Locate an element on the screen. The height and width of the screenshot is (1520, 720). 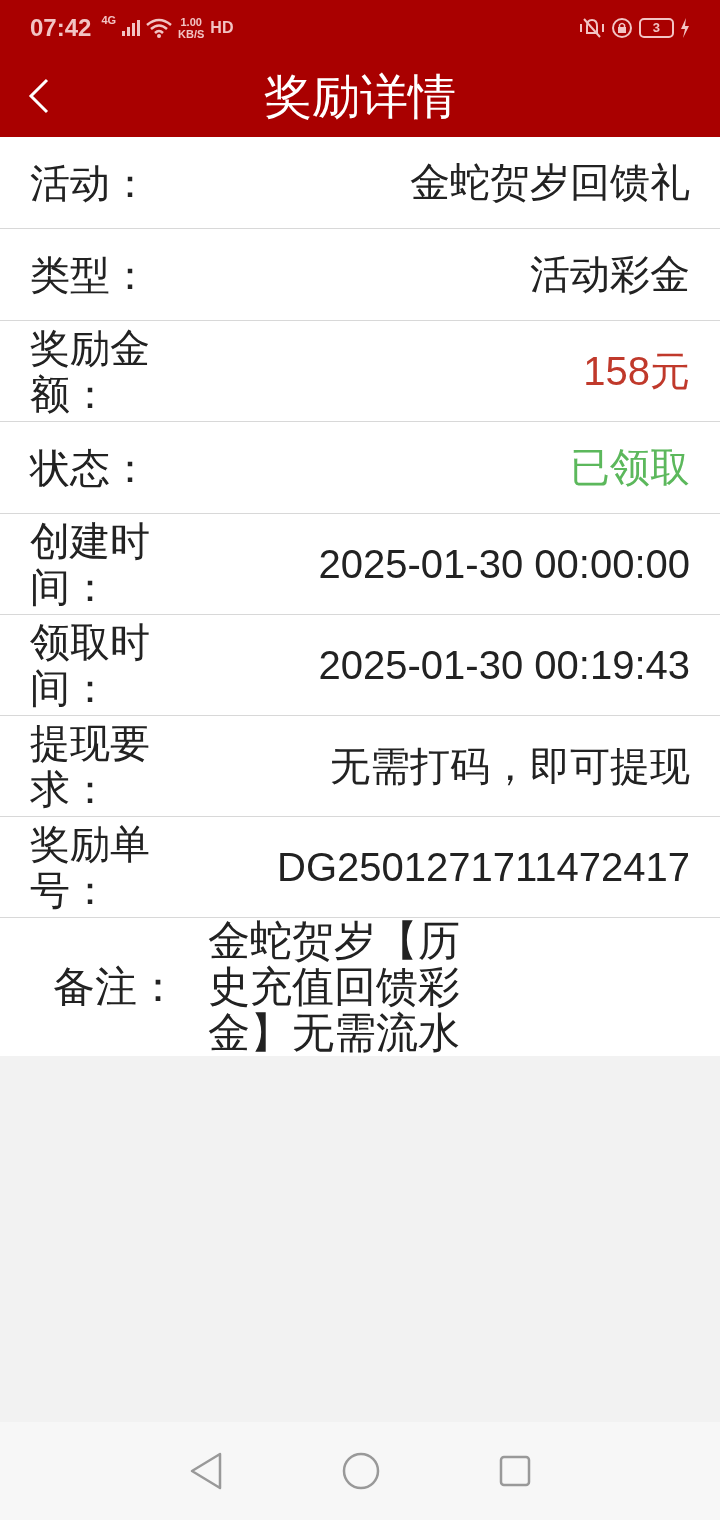
field-value: 2025-01-30 00:00:00 is located at coordinates (503, 564).